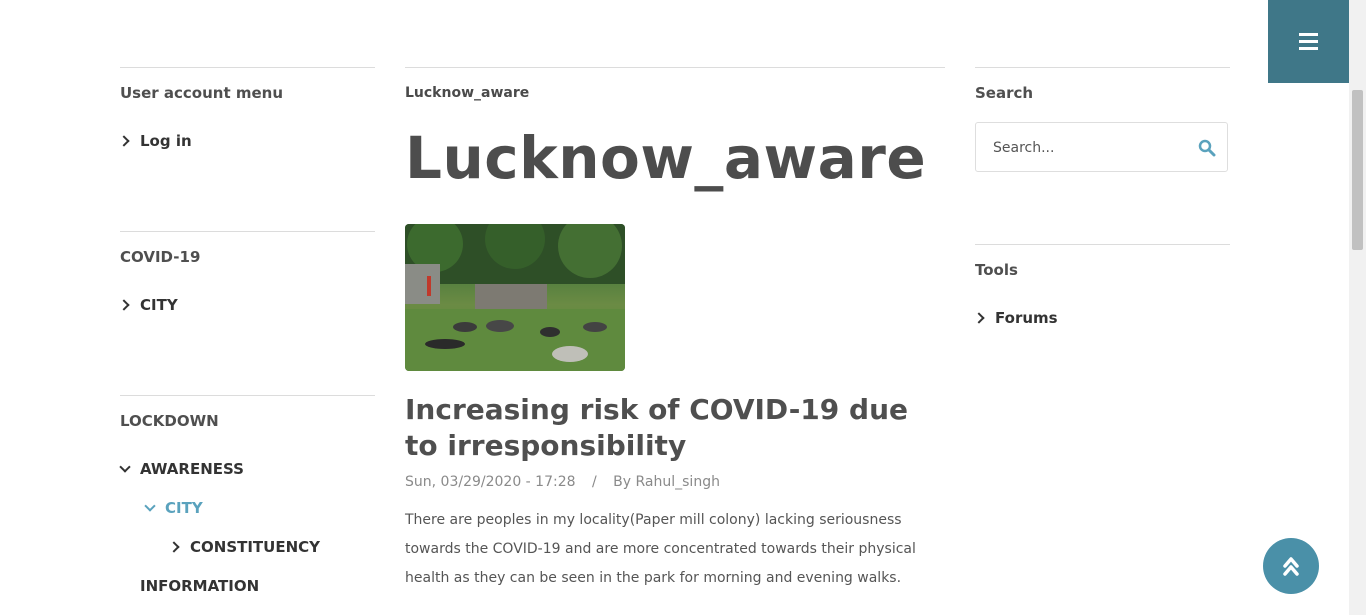  I want to click on page-title: Lucknow_aware, so click(666, 158).